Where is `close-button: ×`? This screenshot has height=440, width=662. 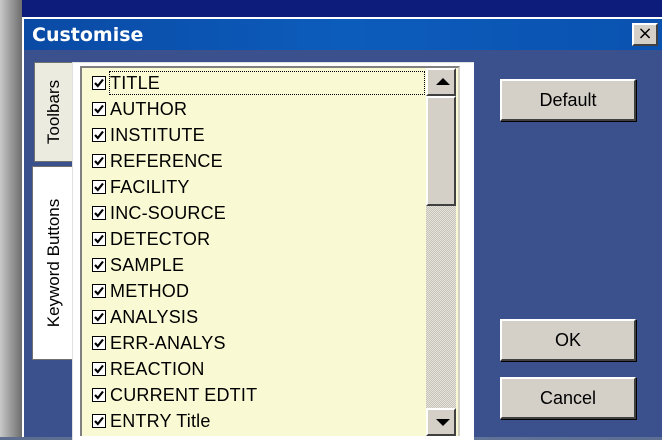 close-button: × is located at coordinates (645, 34).